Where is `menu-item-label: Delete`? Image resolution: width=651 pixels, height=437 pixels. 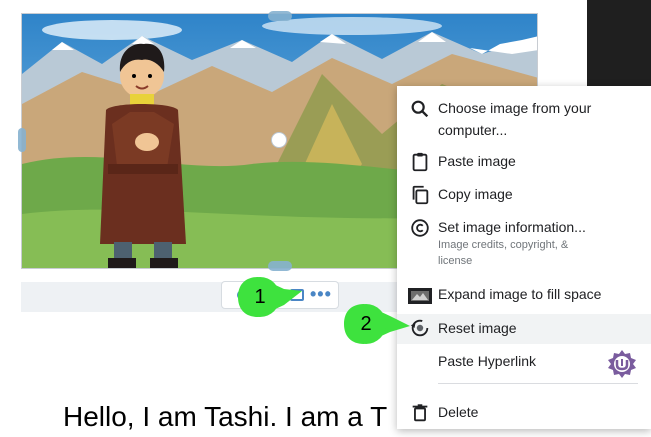 menu-item-label: Delete is located at coordinates (458, 412).